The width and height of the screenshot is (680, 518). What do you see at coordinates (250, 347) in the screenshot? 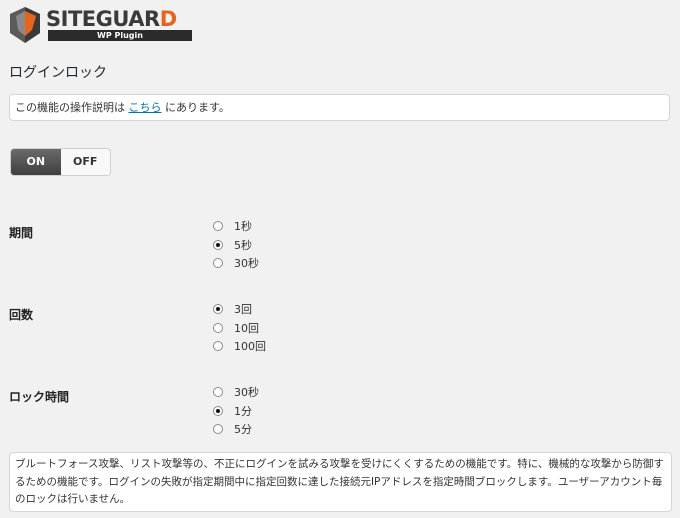
I see `radio-label: 100回` at bounding box center [250, 347].